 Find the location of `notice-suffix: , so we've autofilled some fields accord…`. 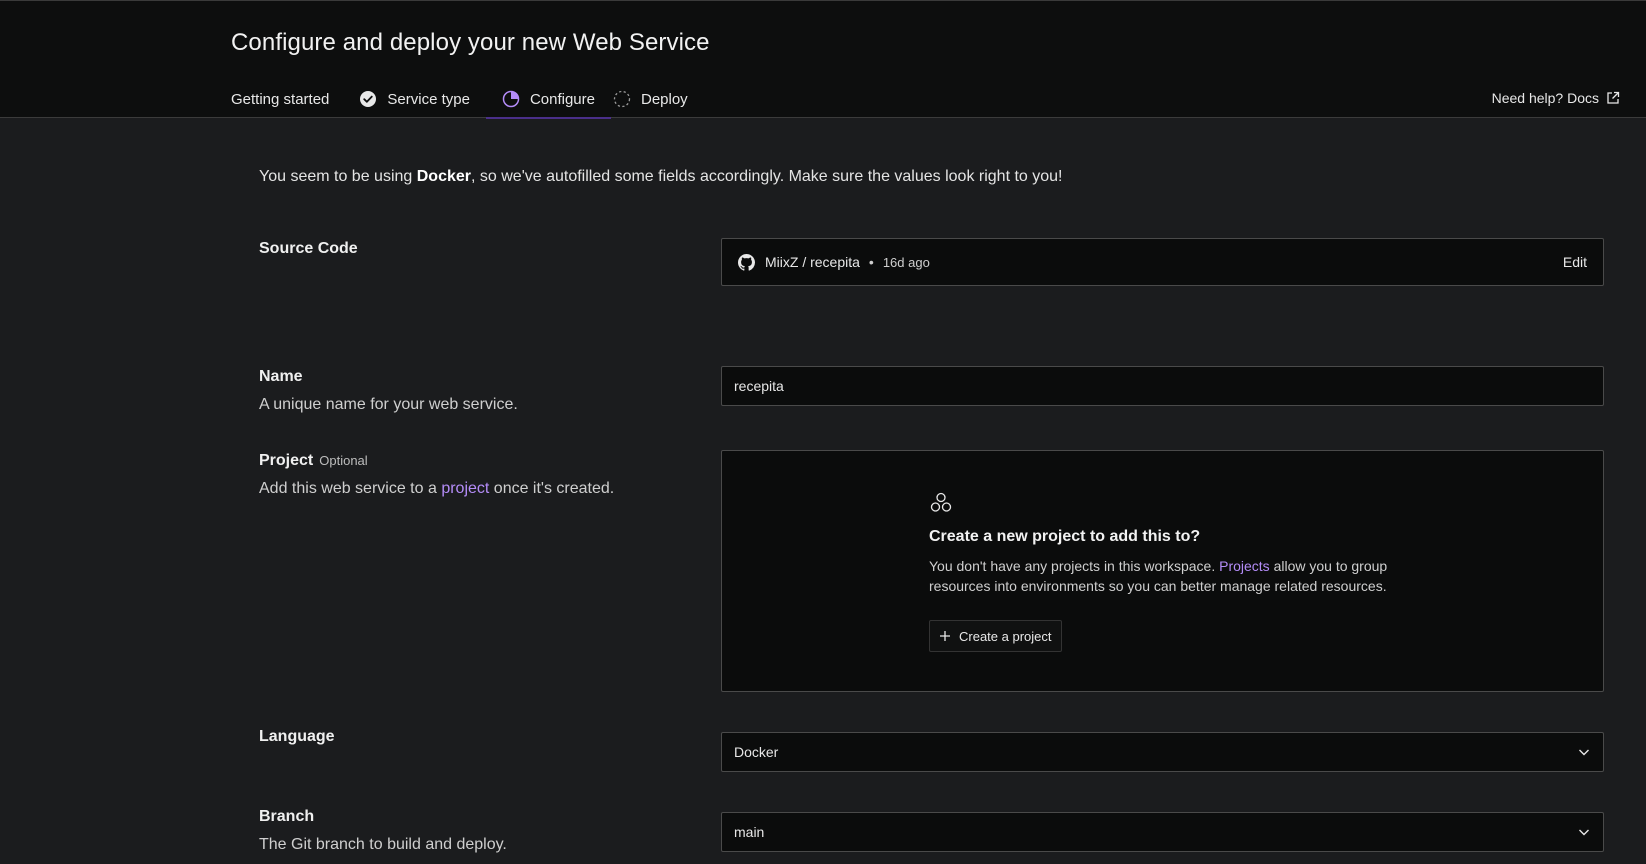

notice-suffix: , so we've autofilled some fields accord… is located at coordinates (767, 176).